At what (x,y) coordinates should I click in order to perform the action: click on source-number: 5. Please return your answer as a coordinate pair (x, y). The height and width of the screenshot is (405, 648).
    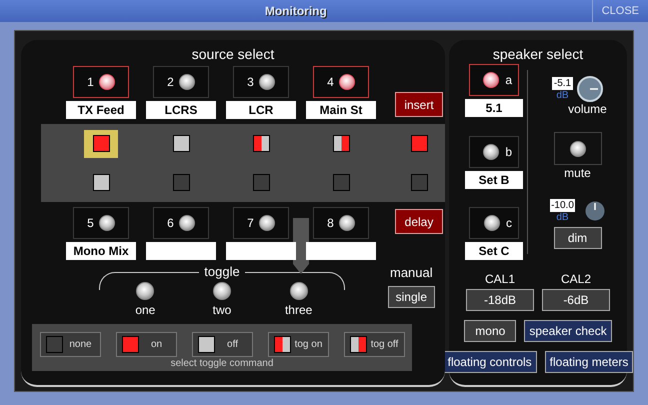
    Looking at the image, I should click on (90, 223).